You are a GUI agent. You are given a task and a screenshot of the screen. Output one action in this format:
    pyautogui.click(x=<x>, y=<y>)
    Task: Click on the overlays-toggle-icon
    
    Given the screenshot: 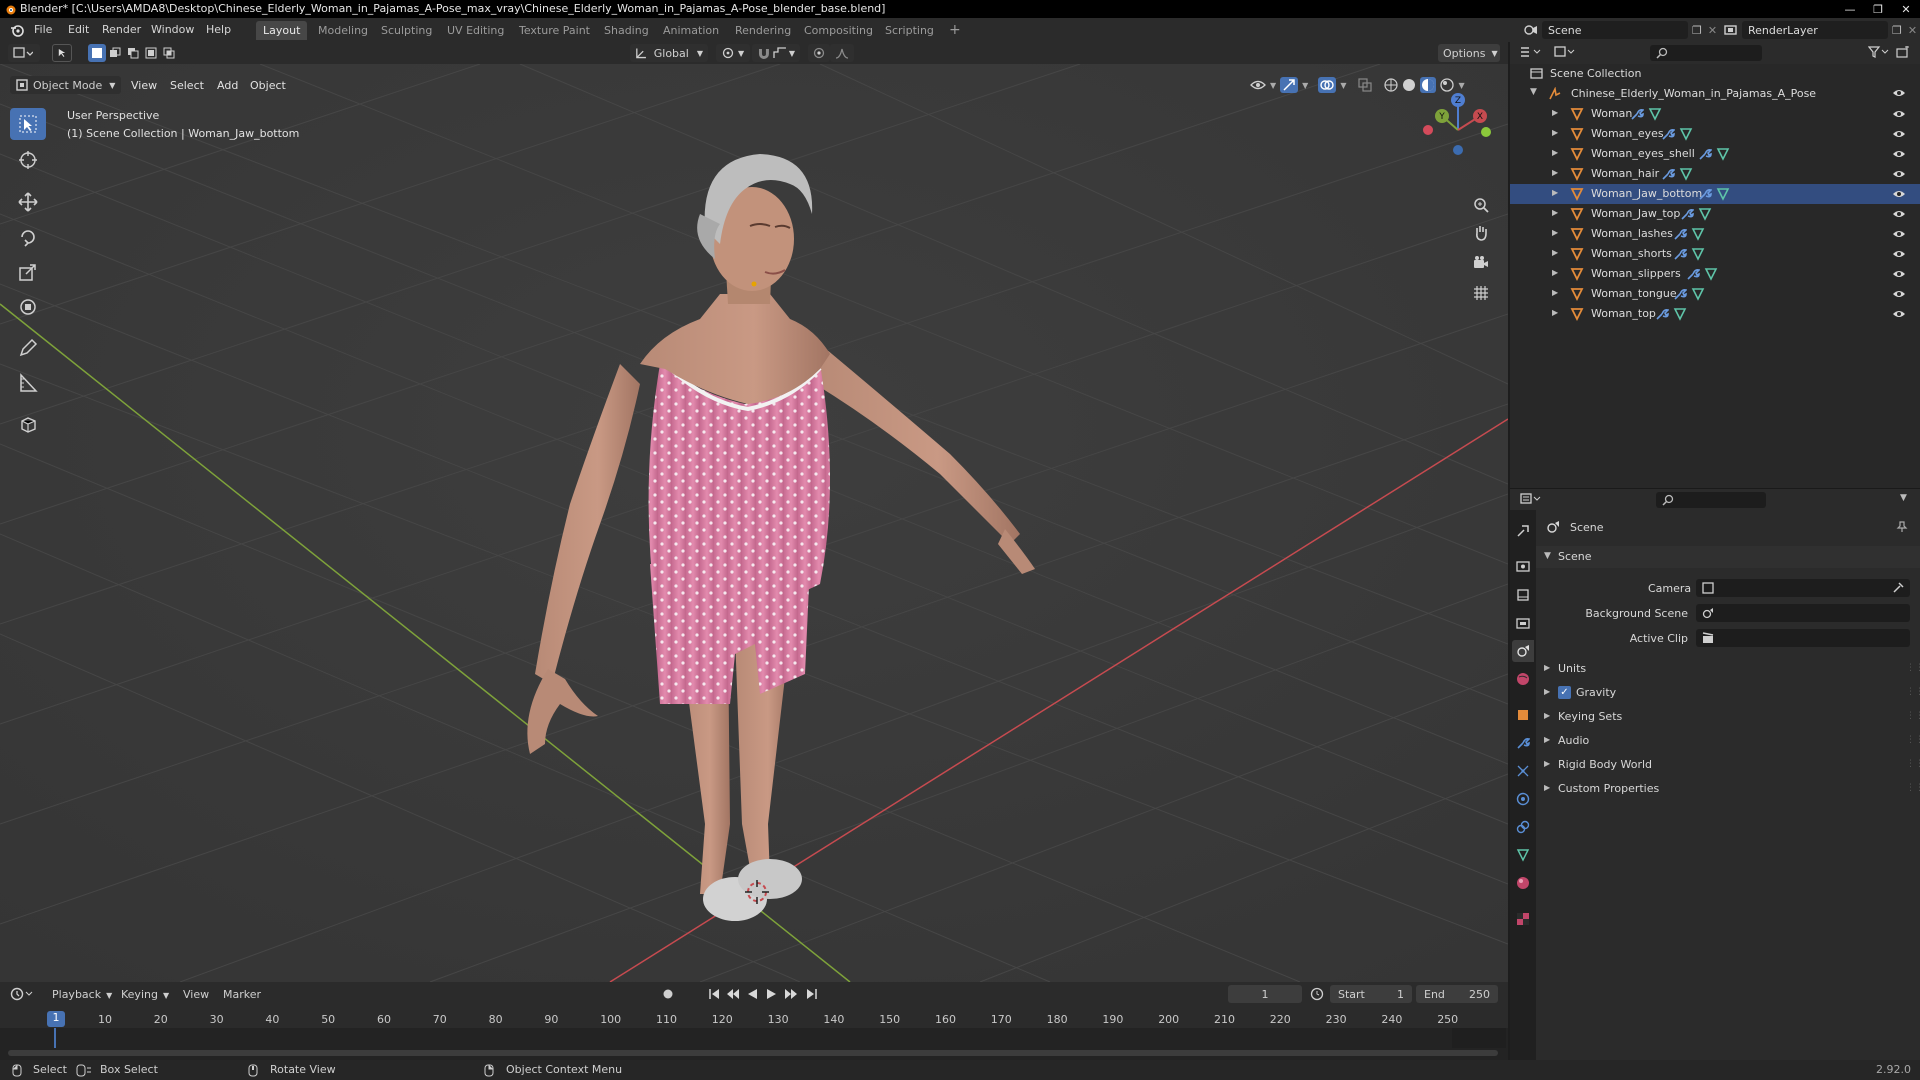 What is the action you would take?
    pyautogui.click(x=1327, y=85)
    